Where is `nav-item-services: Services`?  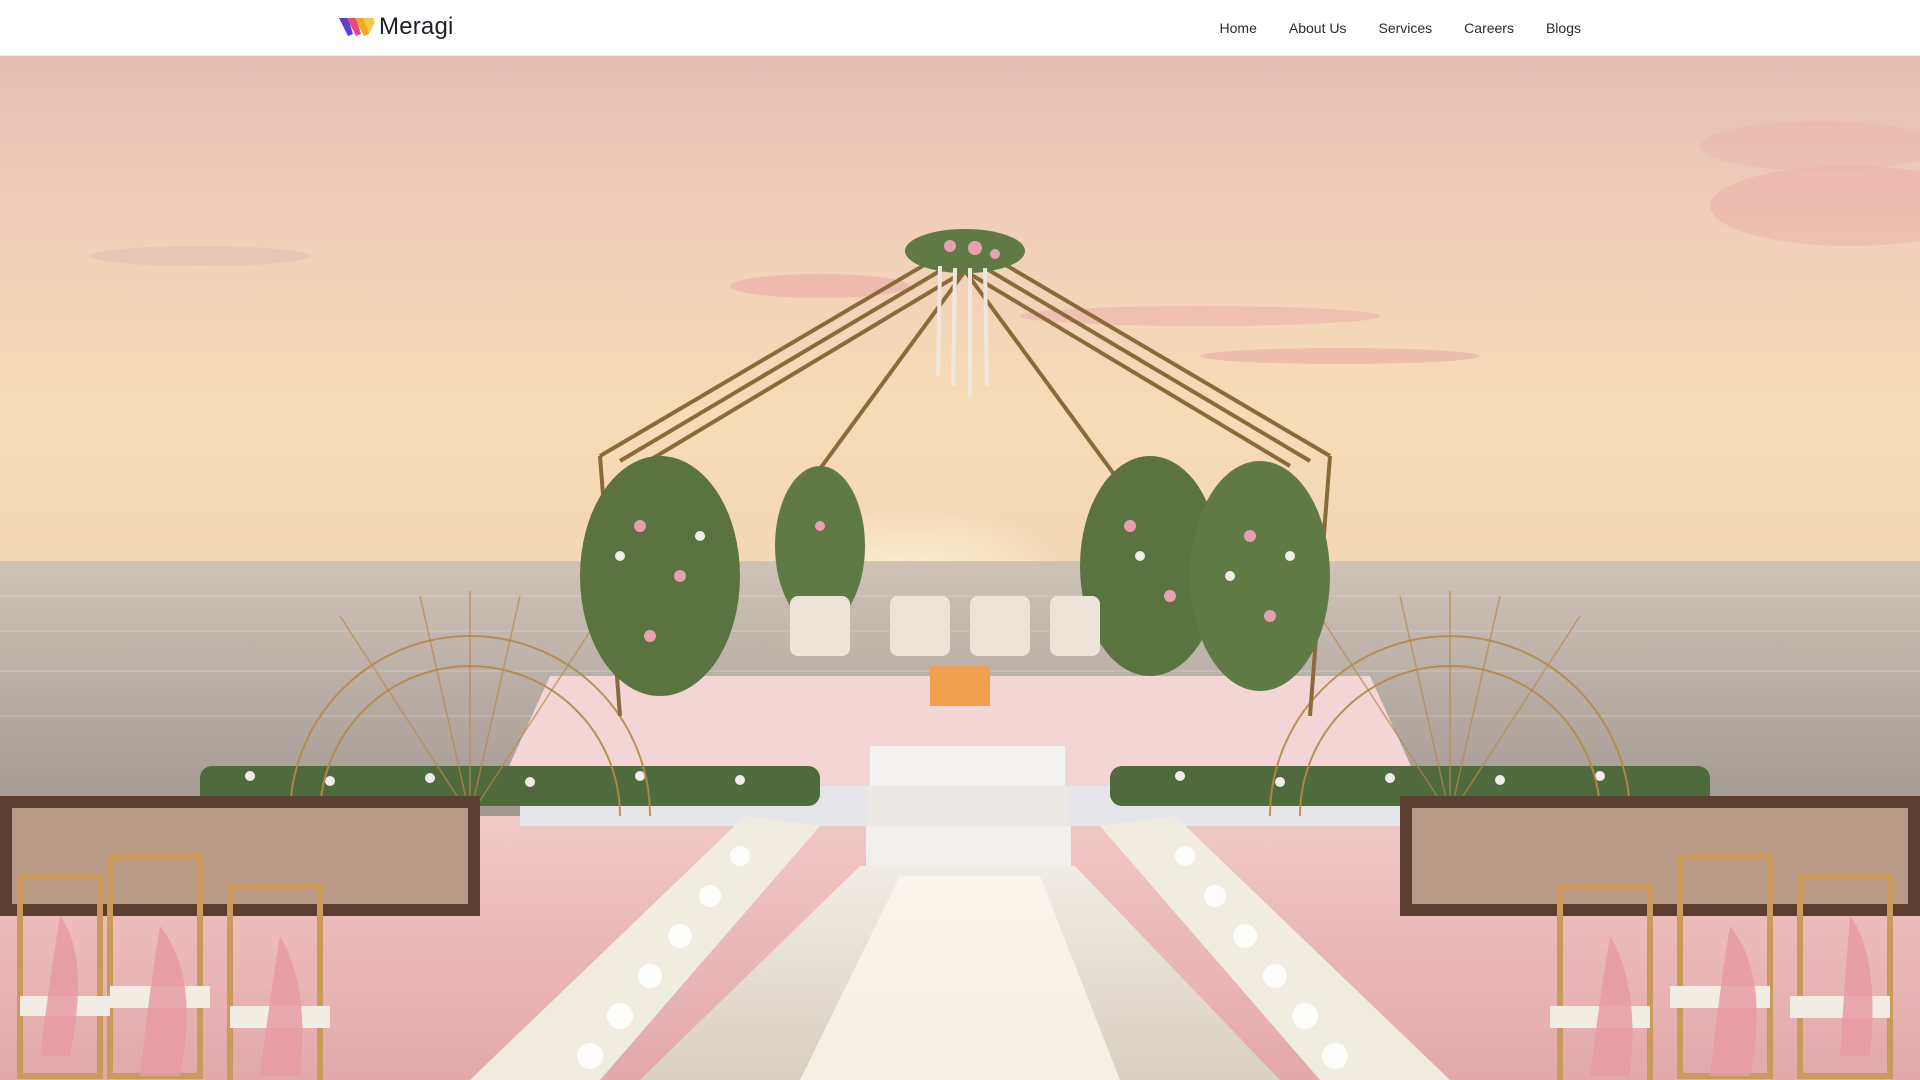
nav-item-services: Services is located at coordinates (1405, 28).